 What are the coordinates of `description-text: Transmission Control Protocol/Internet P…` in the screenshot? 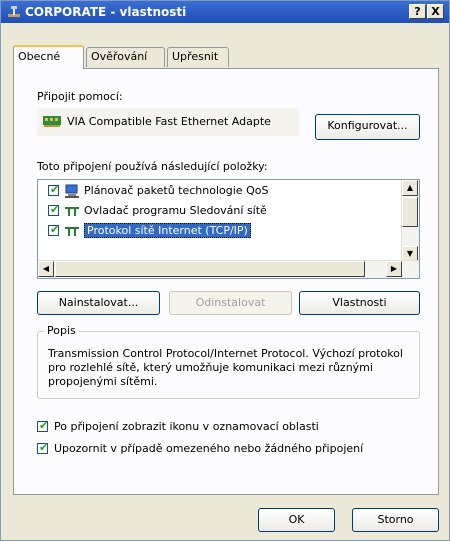 It's located at (225, 367).